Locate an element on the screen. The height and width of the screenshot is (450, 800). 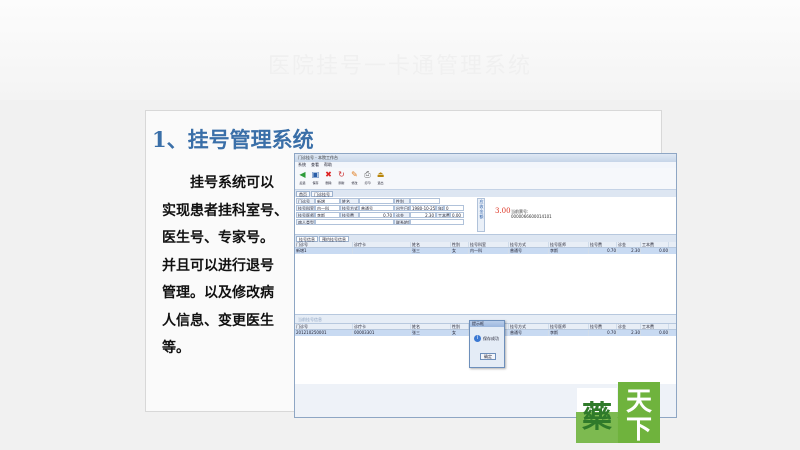
edit-button: ✎ 修改 is located at coordinates (354, 176).